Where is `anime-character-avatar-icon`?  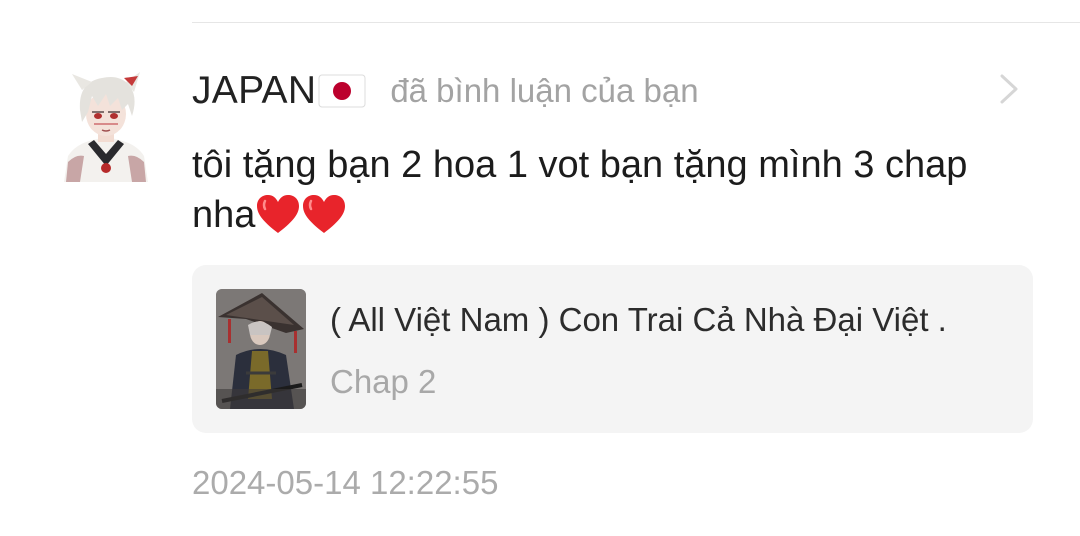 anime-character-avatar-icon is located at coordinates (106, 127).